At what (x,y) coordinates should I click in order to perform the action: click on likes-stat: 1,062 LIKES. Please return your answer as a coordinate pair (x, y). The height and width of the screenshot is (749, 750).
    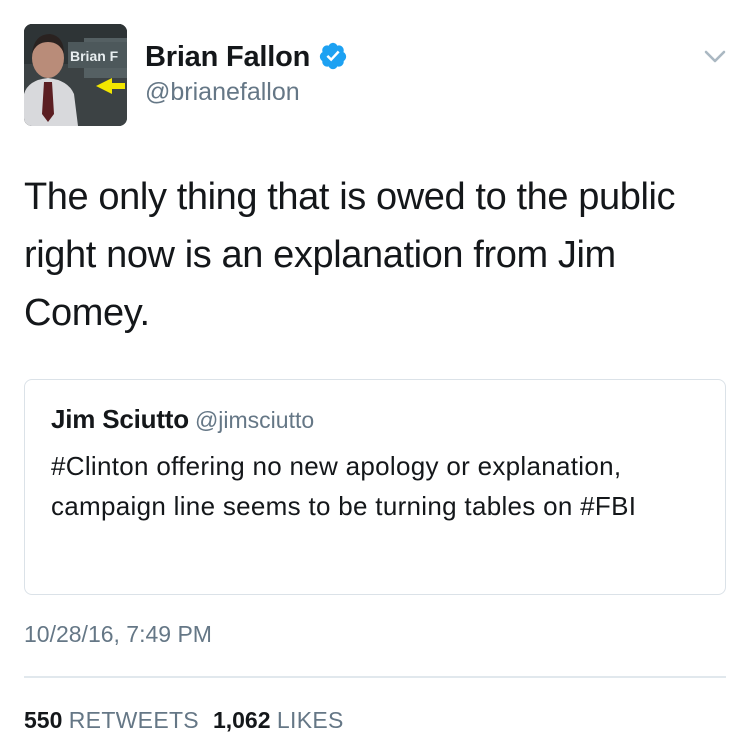
    Looking at the image, I should click on (278, 720).